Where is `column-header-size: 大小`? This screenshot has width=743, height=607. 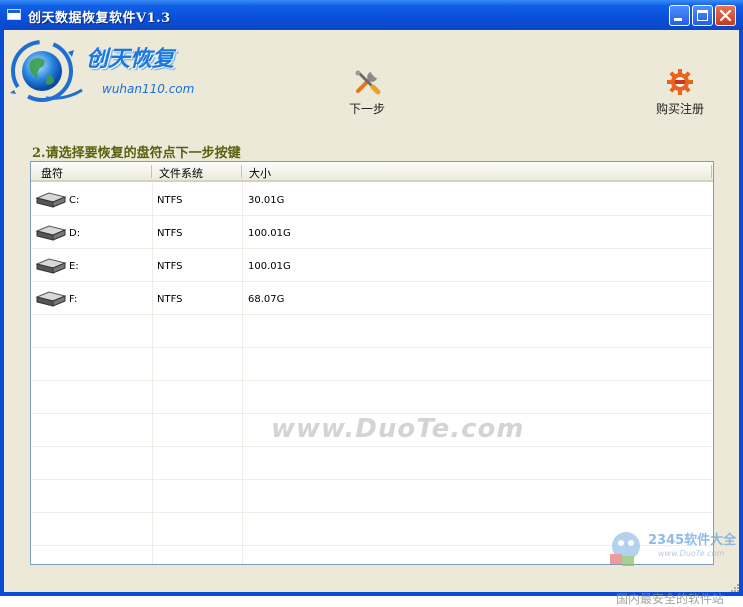 column-header-size: 大小 is located at coordinates (260, 173).